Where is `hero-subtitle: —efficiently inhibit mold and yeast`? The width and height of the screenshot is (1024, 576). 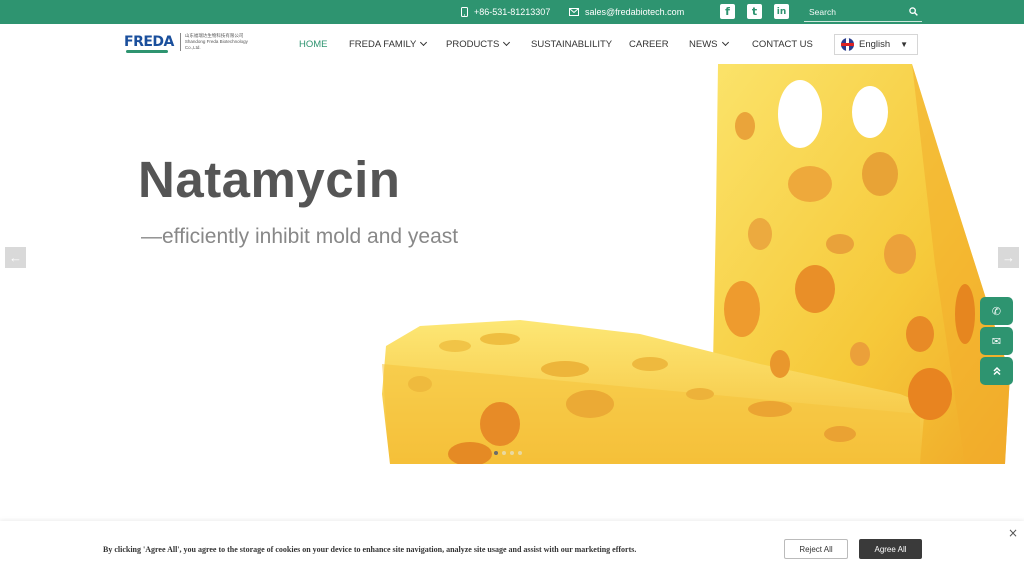
hero-subtitle: —efficiently inhibit mold and yeast is located at coordinates (300, 236).